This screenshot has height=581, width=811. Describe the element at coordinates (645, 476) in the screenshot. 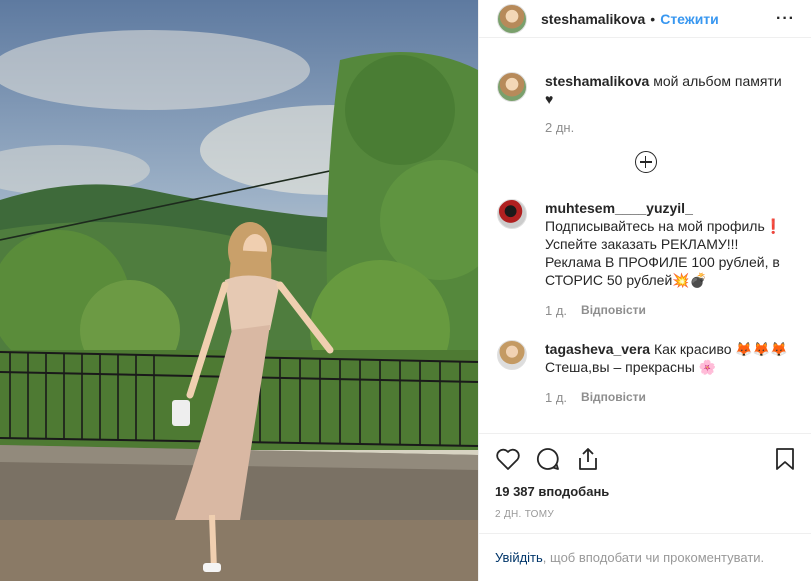

I see `actions-bar: 19 387 вподобань 2 ДН. ТОМУ` at that location.